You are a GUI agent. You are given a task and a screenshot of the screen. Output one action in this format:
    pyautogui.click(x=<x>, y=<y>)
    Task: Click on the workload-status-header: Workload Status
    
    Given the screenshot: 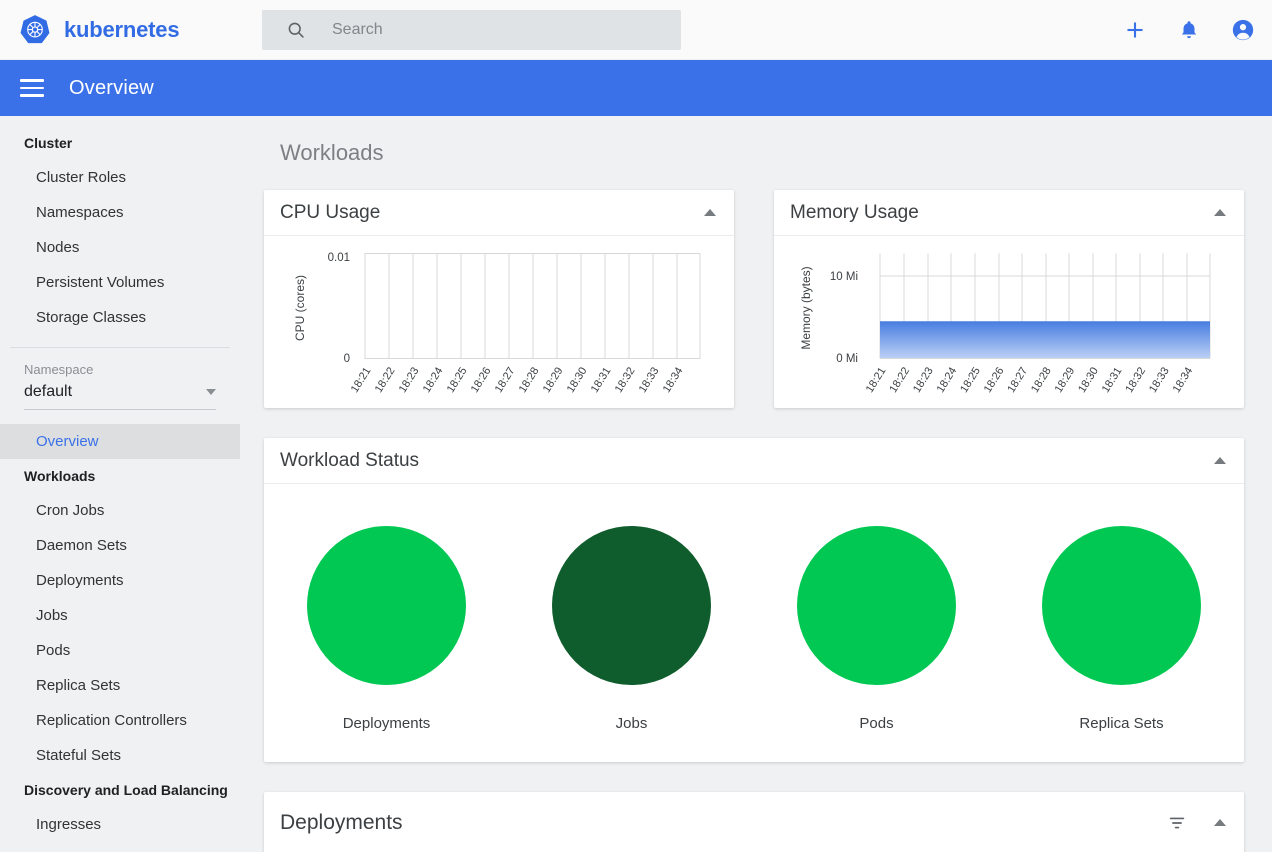 What is the action you would take?
    pyautogui.click(x=754, y=461)
    